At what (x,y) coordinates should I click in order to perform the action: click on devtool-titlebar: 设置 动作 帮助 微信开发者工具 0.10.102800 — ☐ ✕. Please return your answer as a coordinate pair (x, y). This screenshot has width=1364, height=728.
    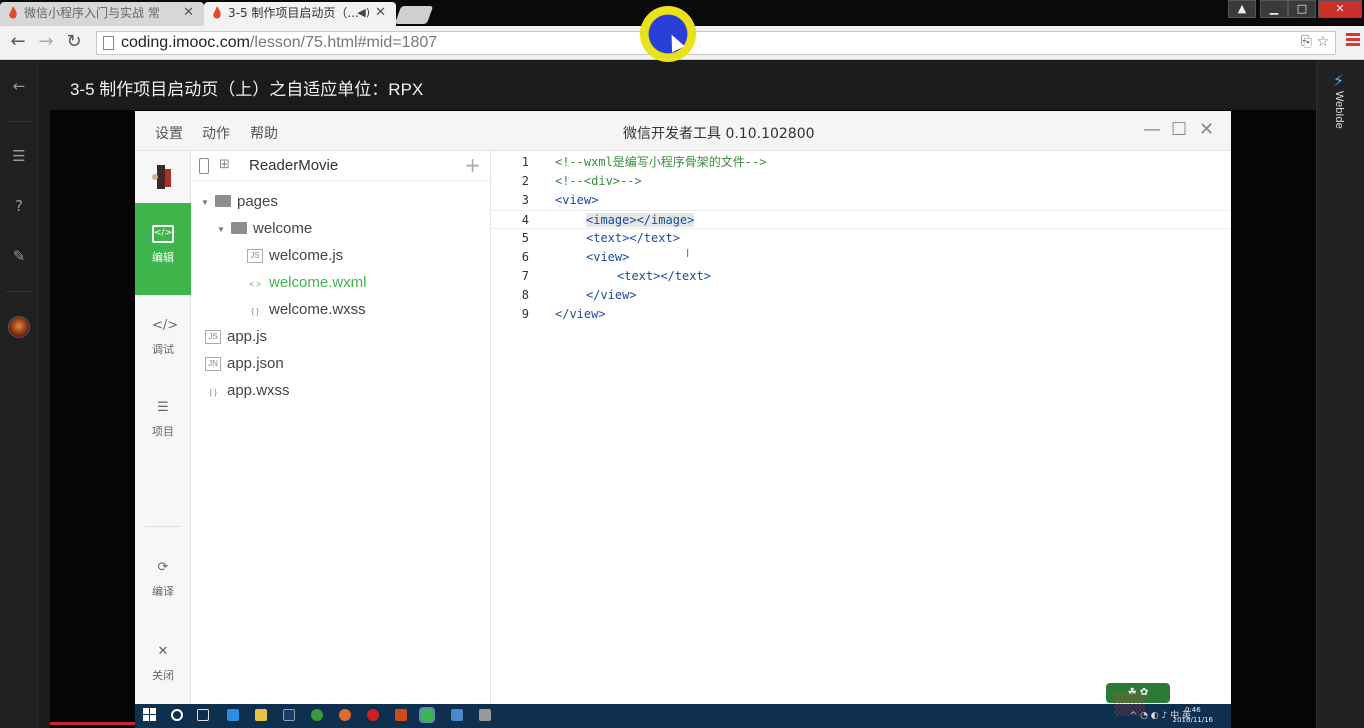
    Looking at the image, I should click on (683, 131).